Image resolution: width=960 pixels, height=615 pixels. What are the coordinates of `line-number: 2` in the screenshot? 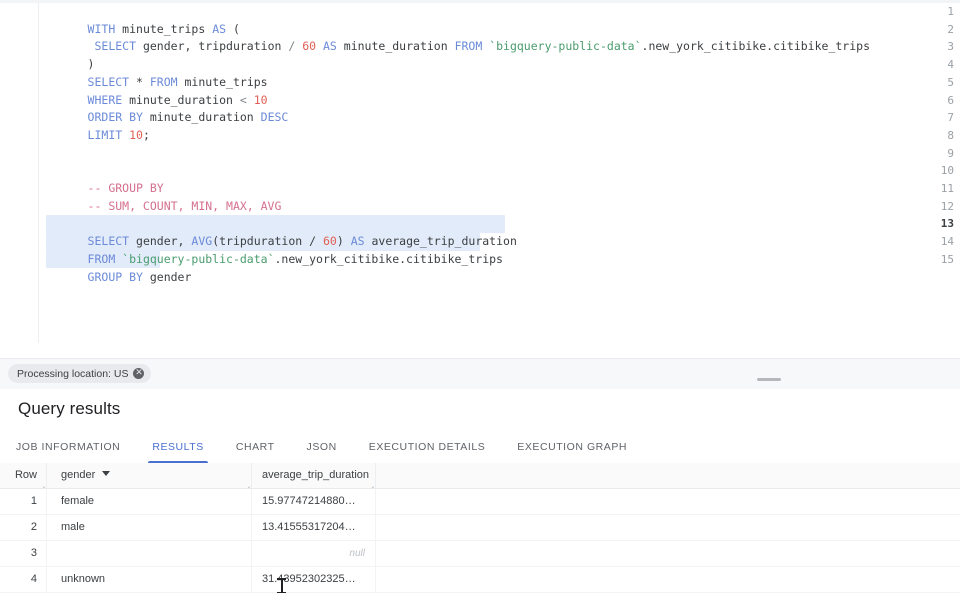 It's located at (950, 29).